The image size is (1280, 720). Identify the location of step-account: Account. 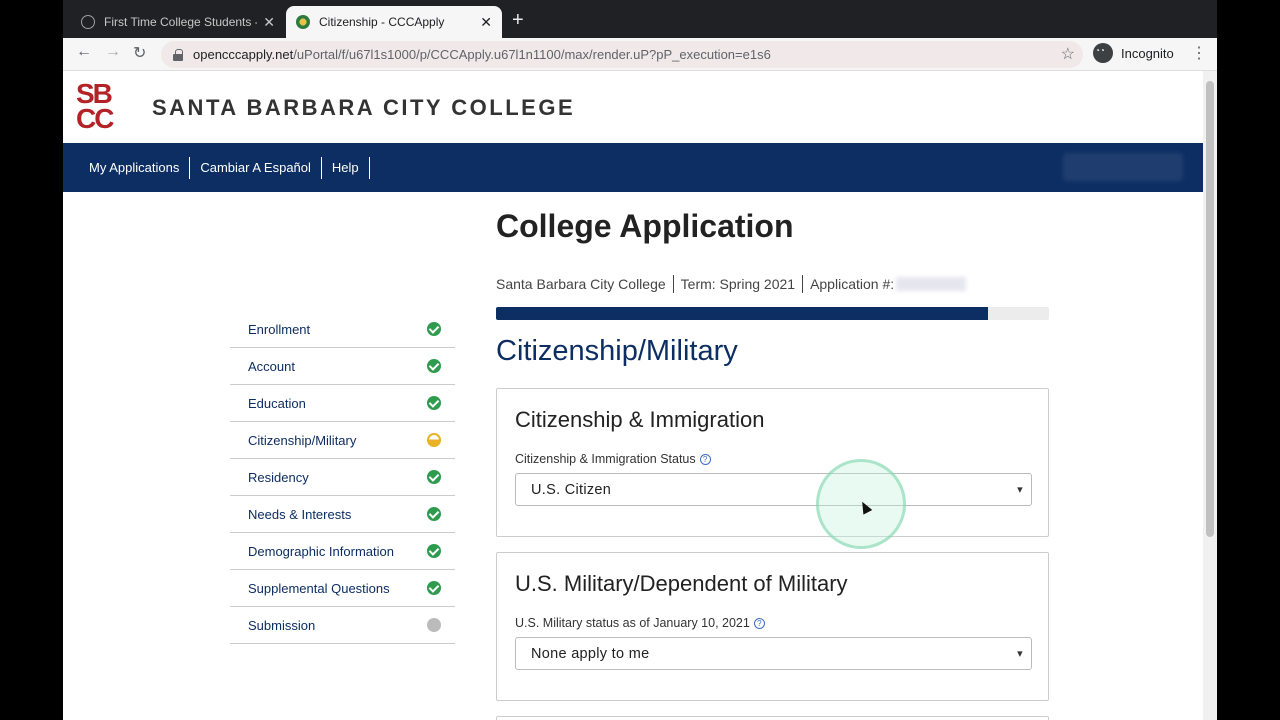
(342, 366).